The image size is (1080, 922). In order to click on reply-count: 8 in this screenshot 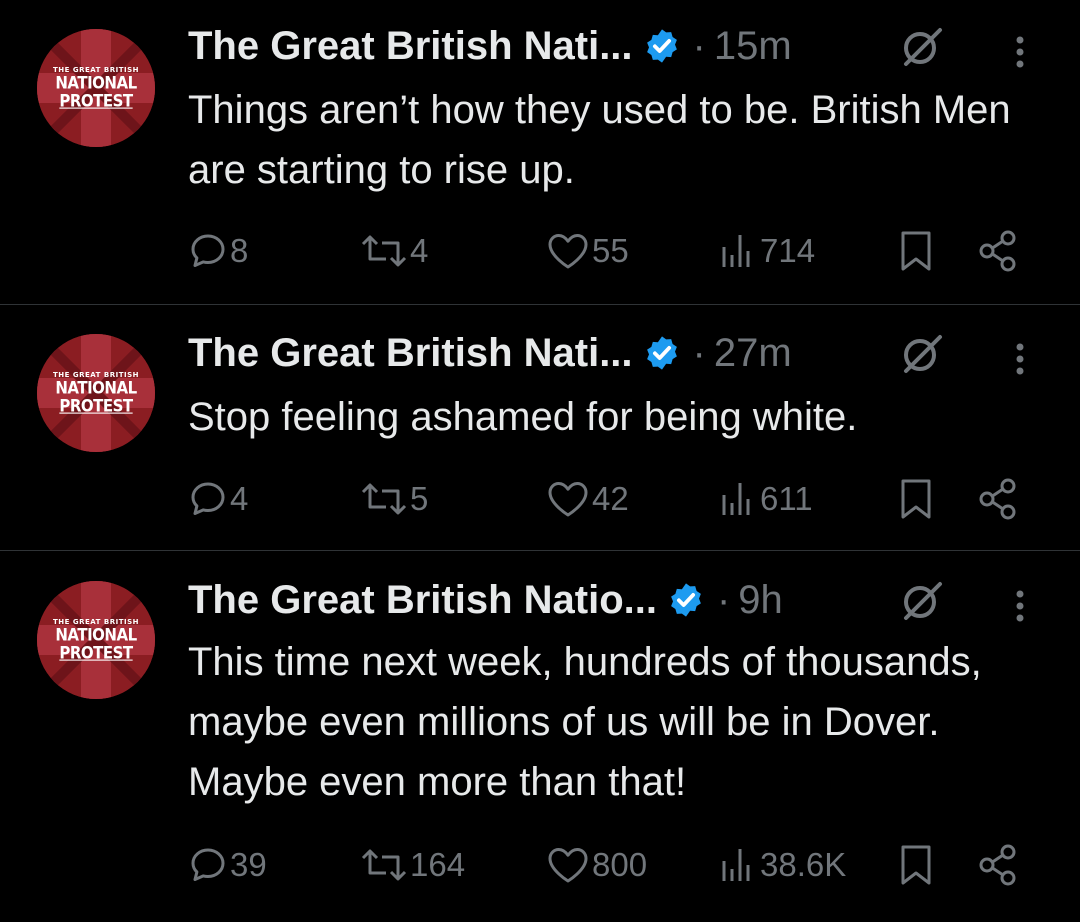, I will do `click(239, 250)`.